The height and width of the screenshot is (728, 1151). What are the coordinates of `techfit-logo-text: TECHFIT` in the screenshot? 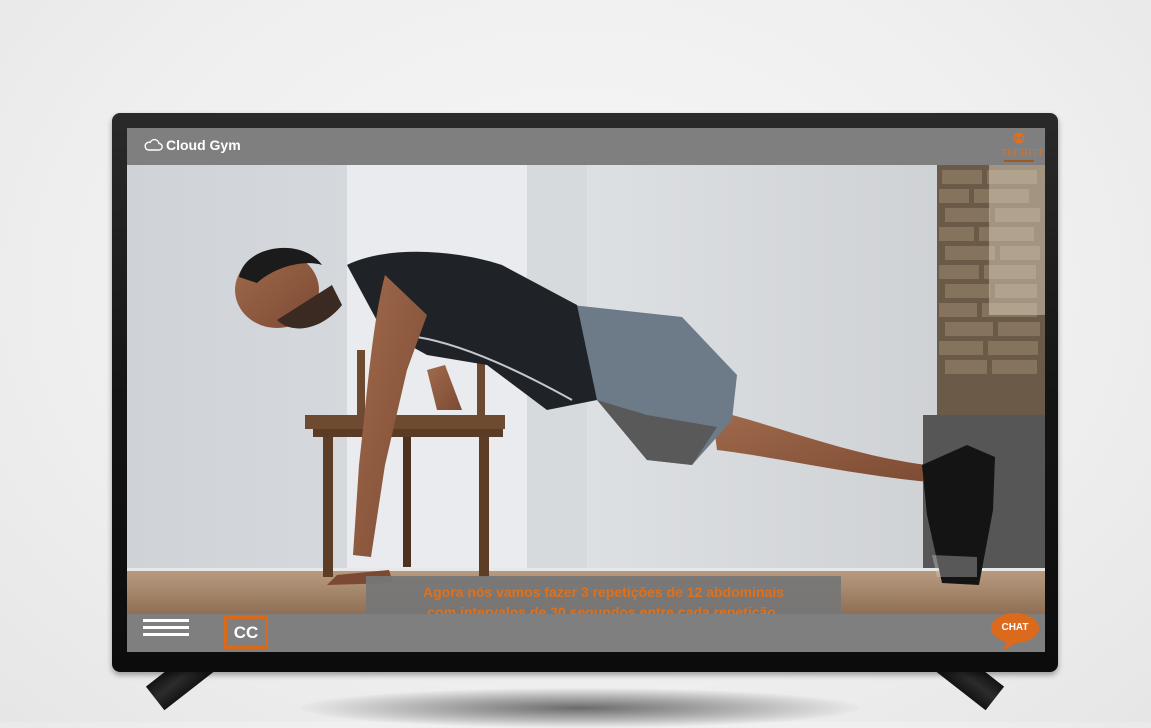 It's located at (1022, 153).